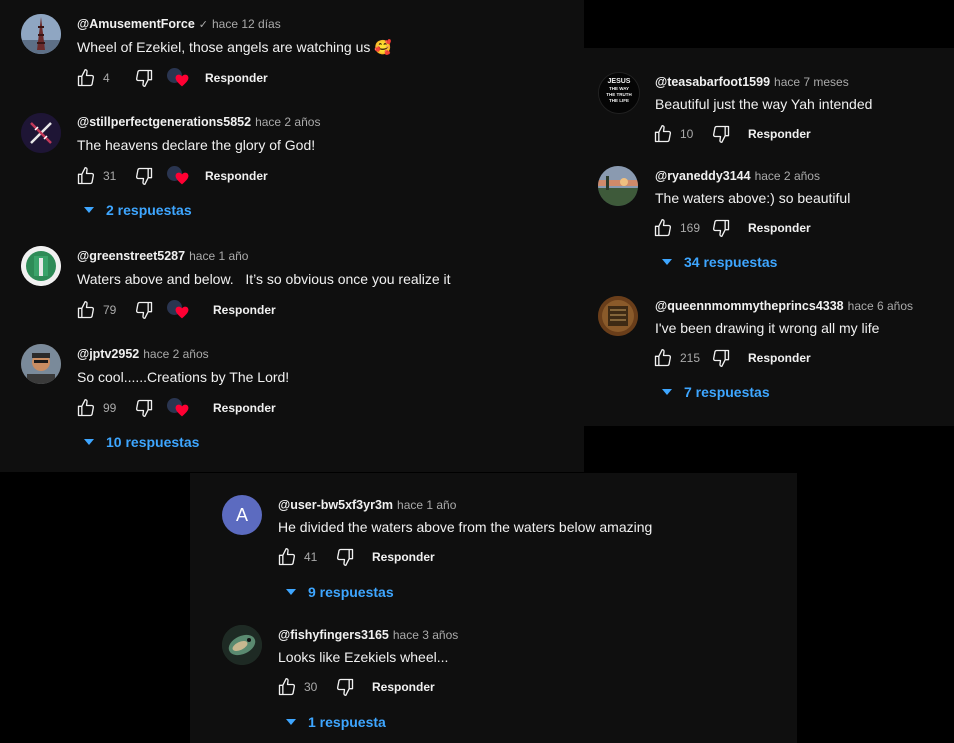 The width and height of the screenshot is (954, 743). What do you see at coordinates (149, 210) in the screenshot?
I see `replies-label: 2 respuestas` at bounding box center [149, 210].